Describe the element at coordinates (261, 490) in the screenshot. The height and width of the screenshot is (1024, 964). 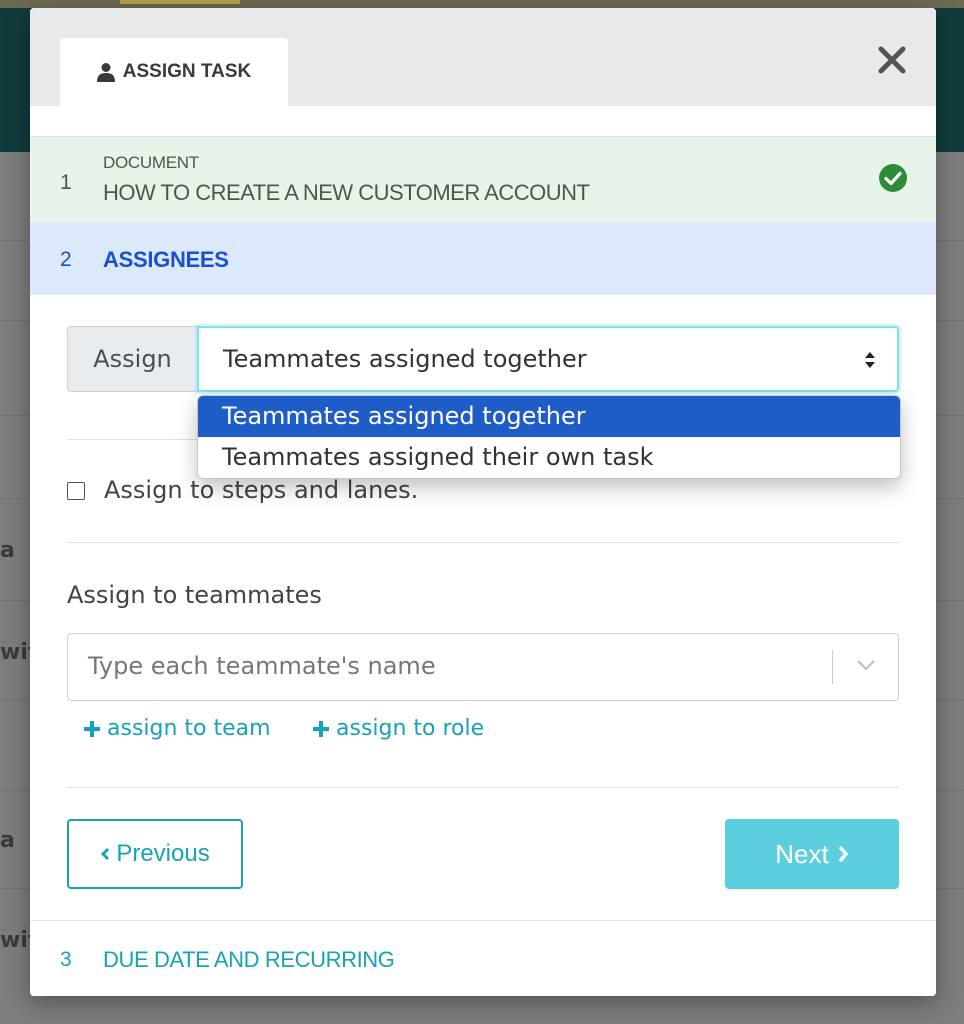
I see `steps-lanes-label: Assign to steps and lanes.` at that location.